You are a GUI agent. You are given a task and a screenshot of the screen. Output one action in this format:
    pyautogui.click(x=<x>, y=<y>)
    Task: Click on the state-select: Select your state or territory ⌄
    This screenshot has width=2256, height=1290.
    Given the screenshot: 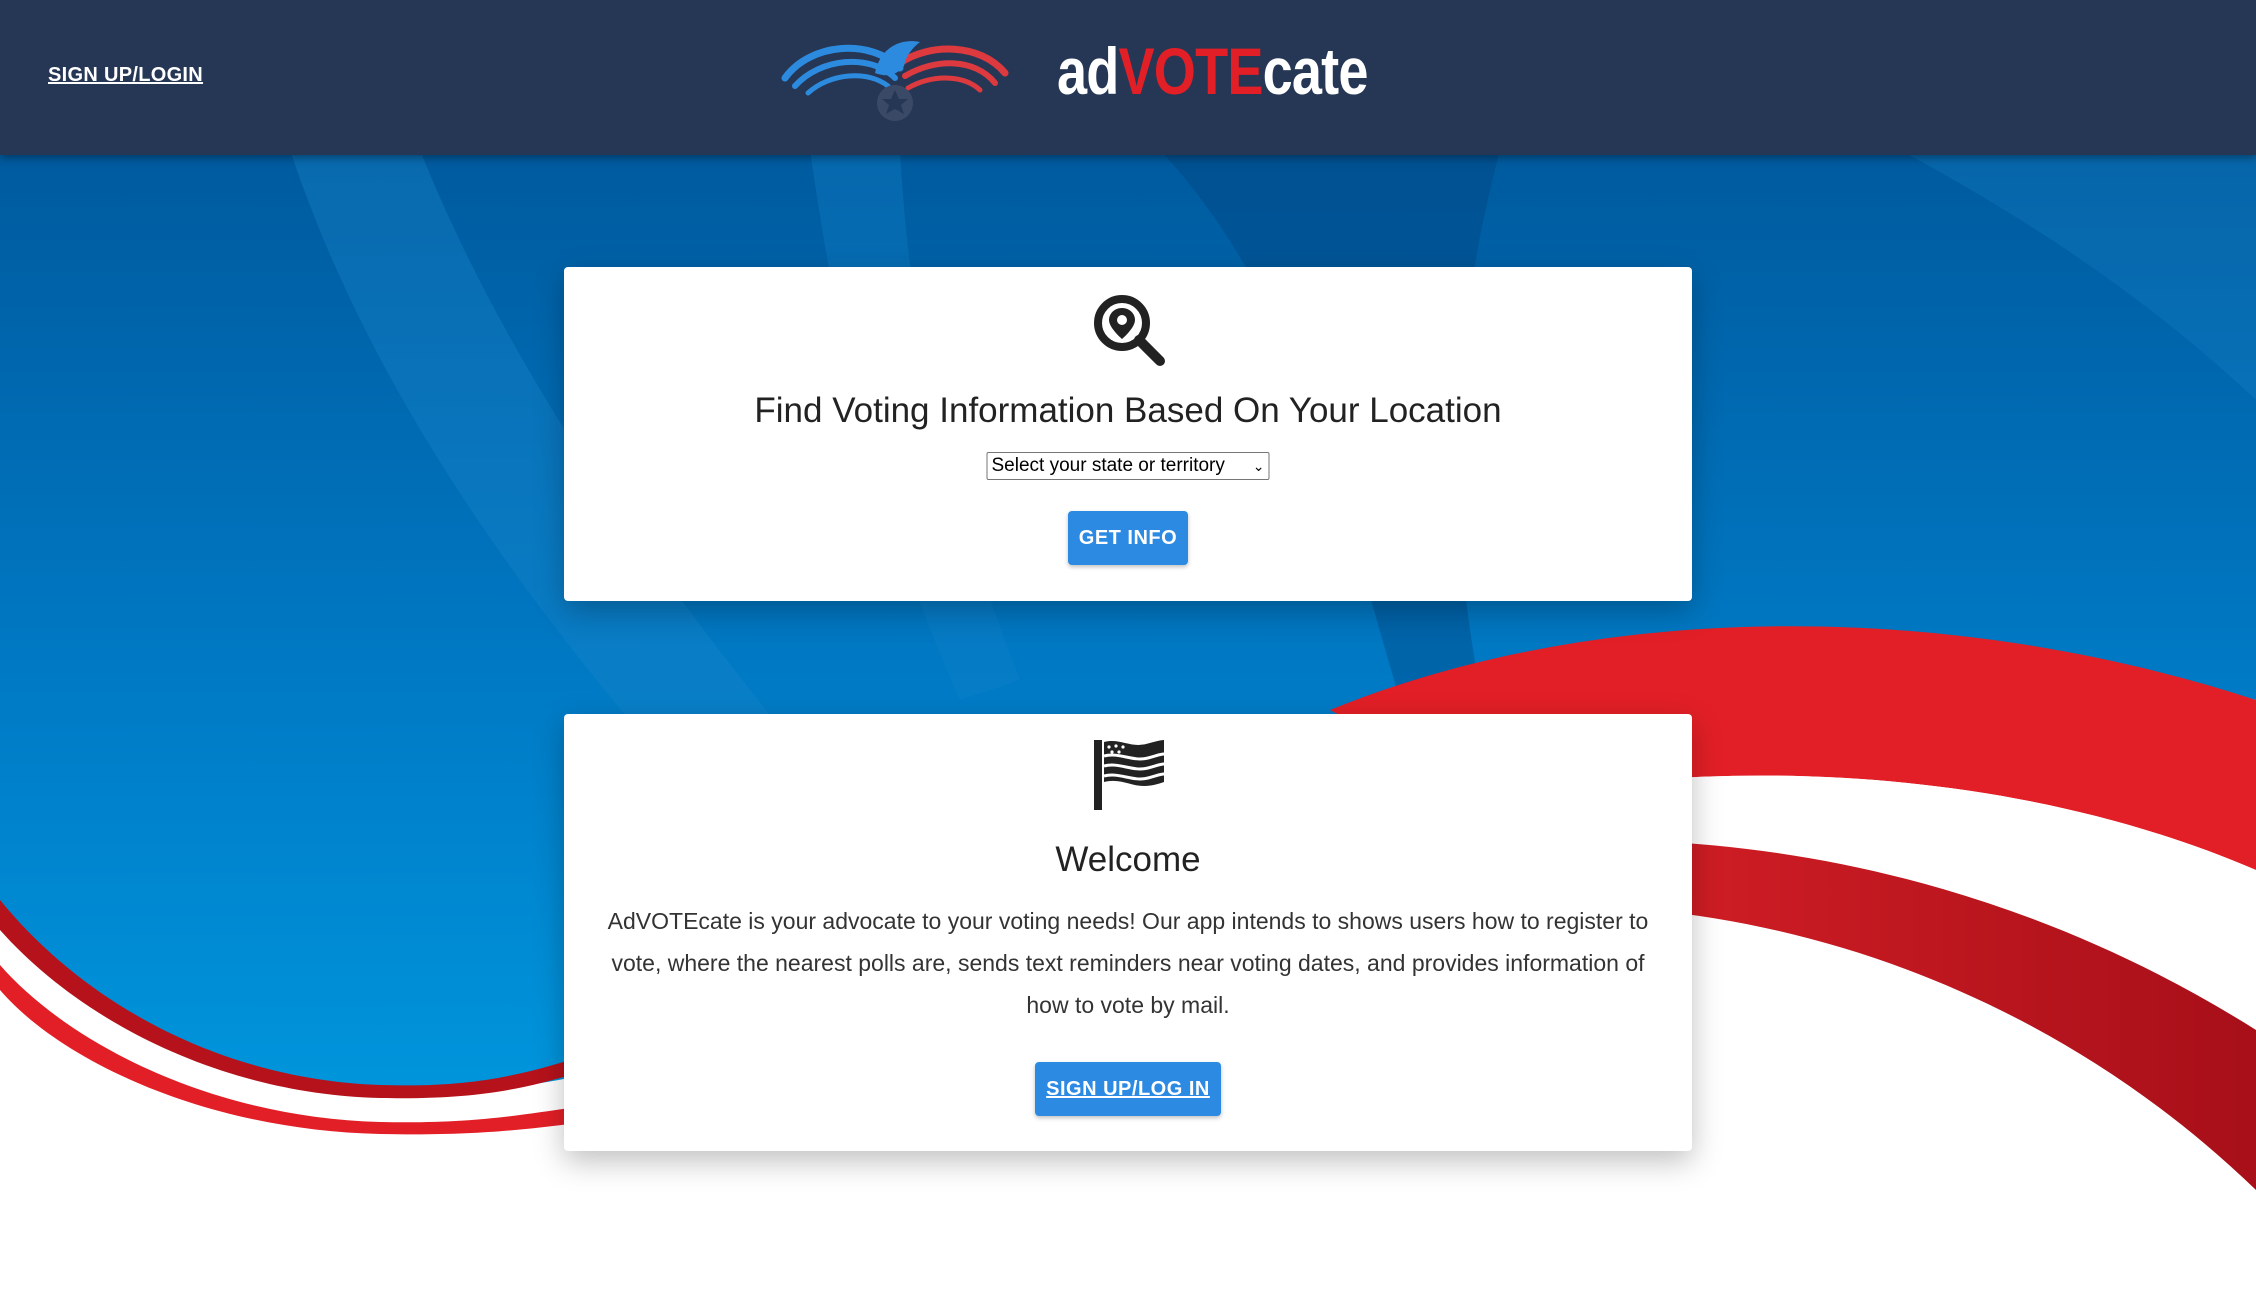 What is the action you would take?
    pyautogui.click(x=1128, y=466)
    